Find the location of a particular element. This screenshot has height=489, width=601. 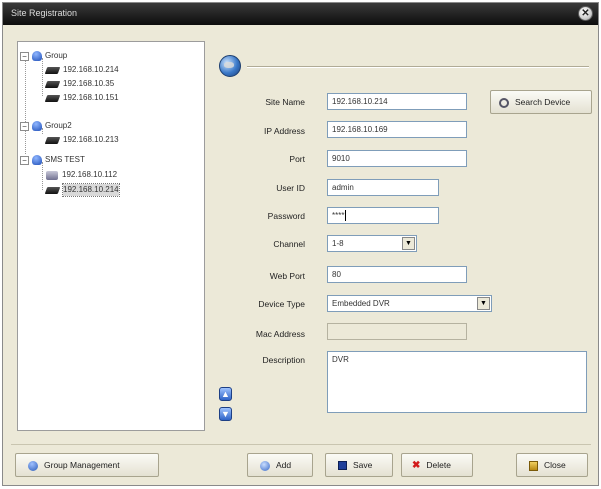

ip-address-input: 192.168.10.169 is located at coordinates (397, 129).